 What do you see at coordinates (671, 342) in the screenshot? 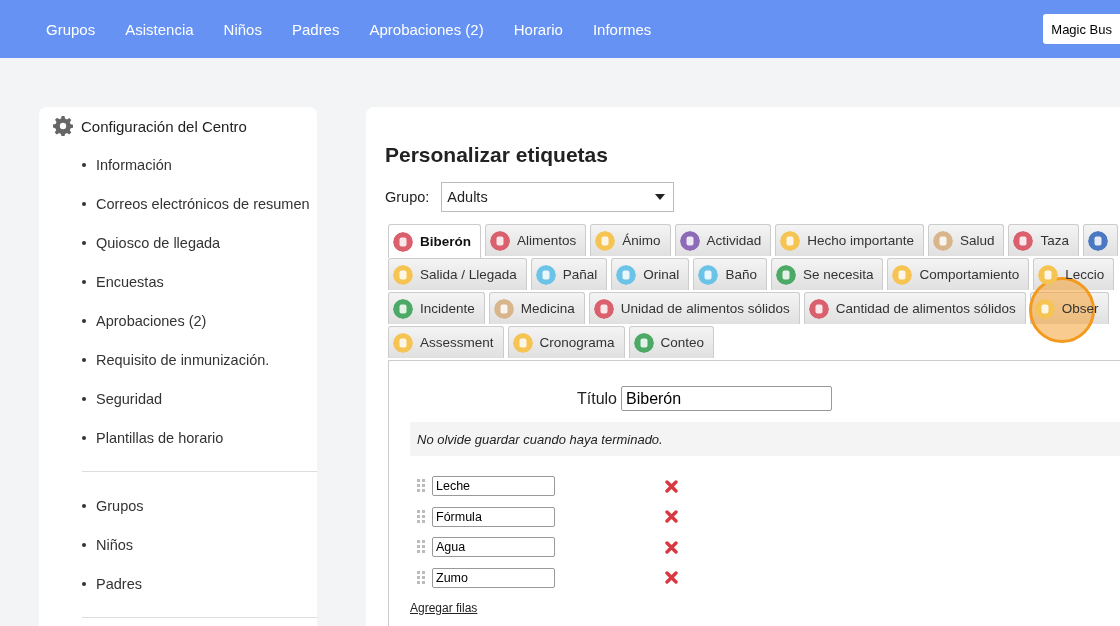
I see `tag-tab: Conteo` at bounding box center [671, 342].